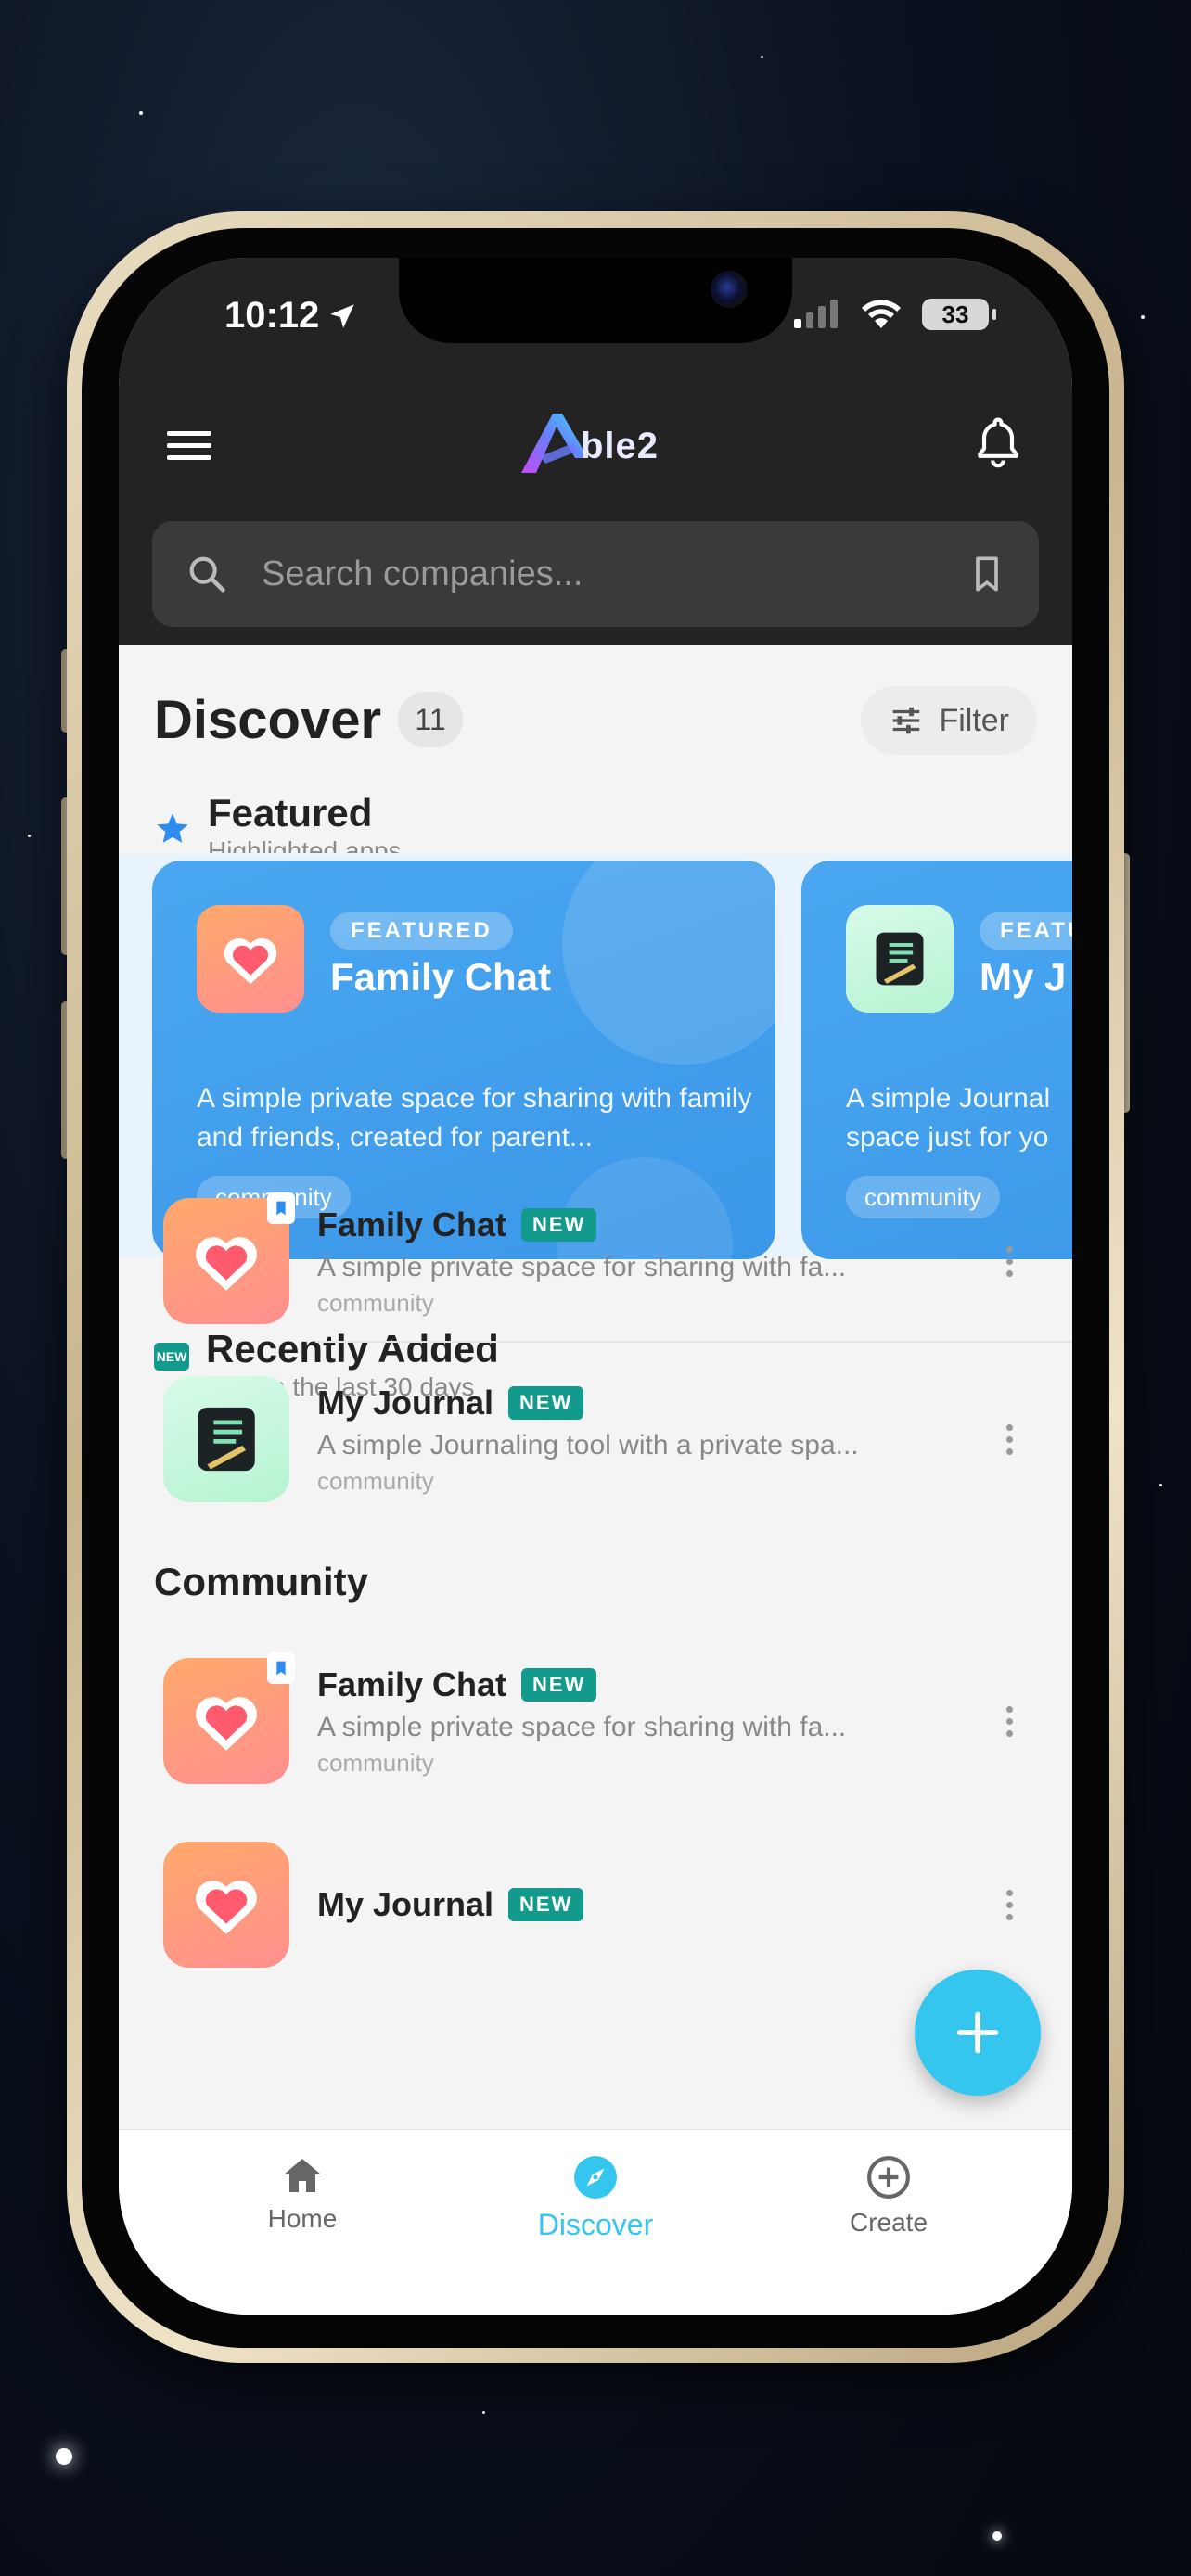  I want to click on add-fab-button, so click(978, 2033).